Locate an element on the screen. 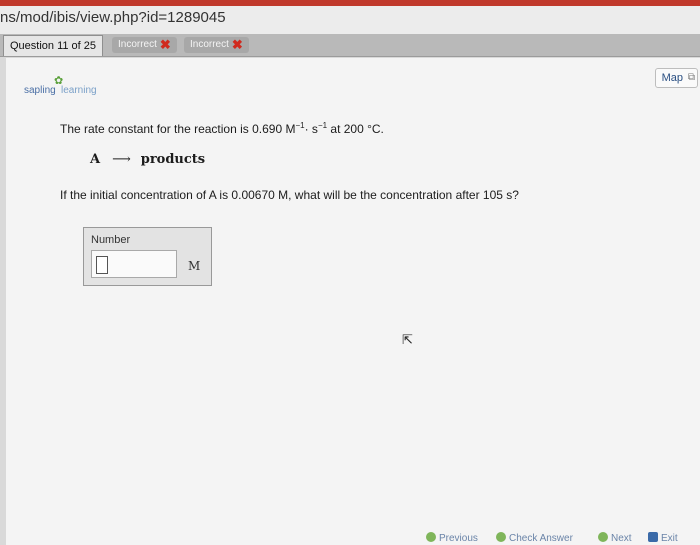 The height and width of the screenshot is (545, 700). check-label: Check Answer is located at coordinates (541, 538).